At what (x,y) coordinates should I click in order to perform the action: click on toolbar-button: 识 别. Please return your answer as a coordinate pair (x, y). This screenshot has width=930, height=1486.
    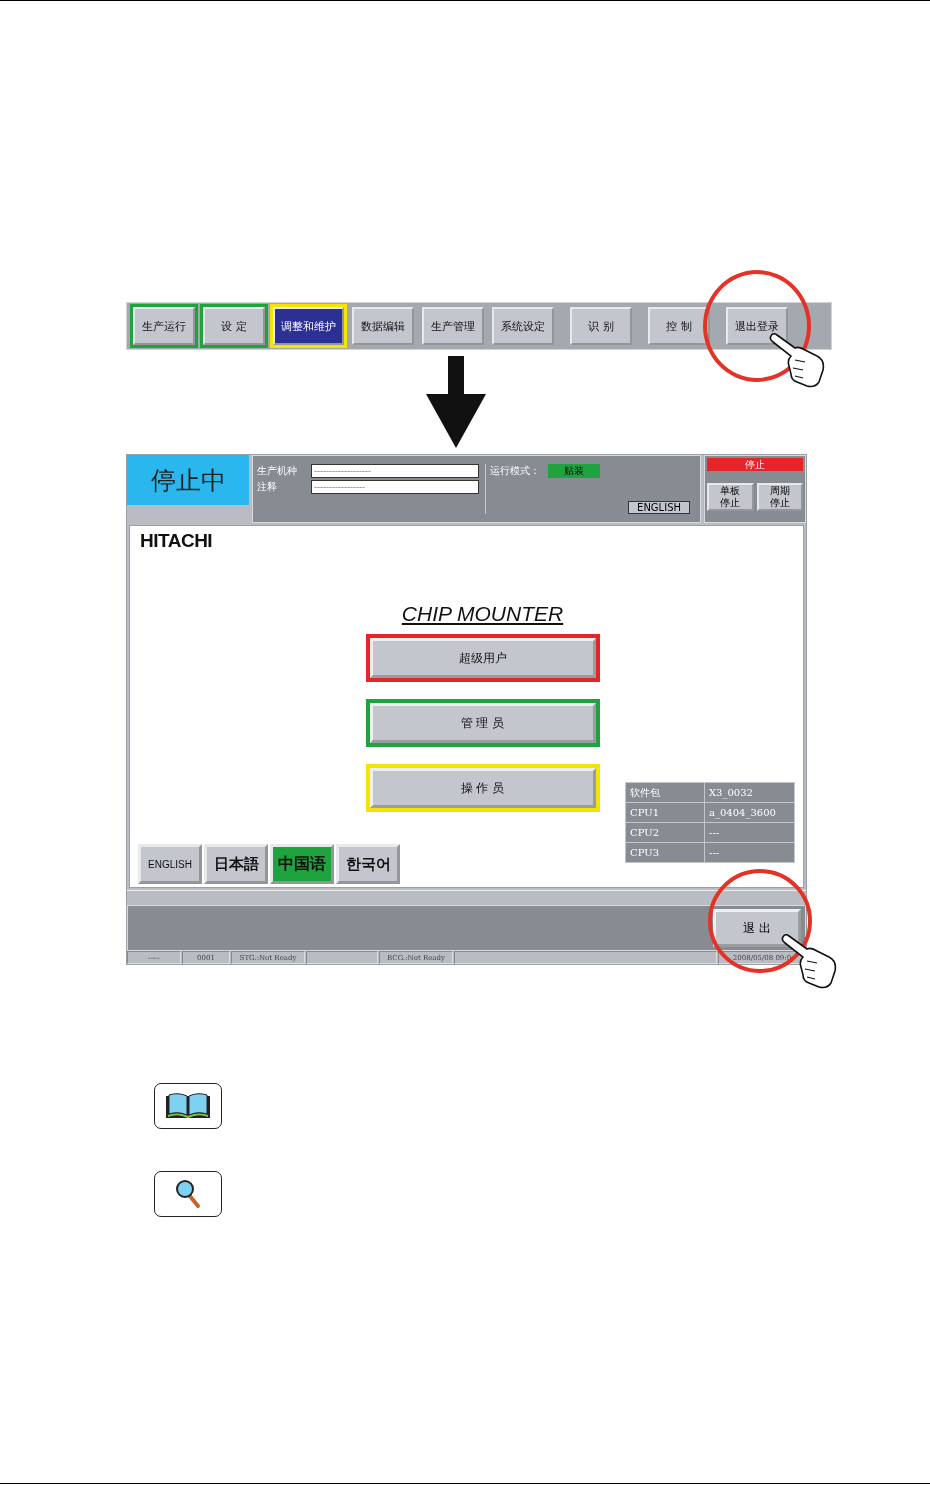
    Looking at the image, I should click on (601, 326).